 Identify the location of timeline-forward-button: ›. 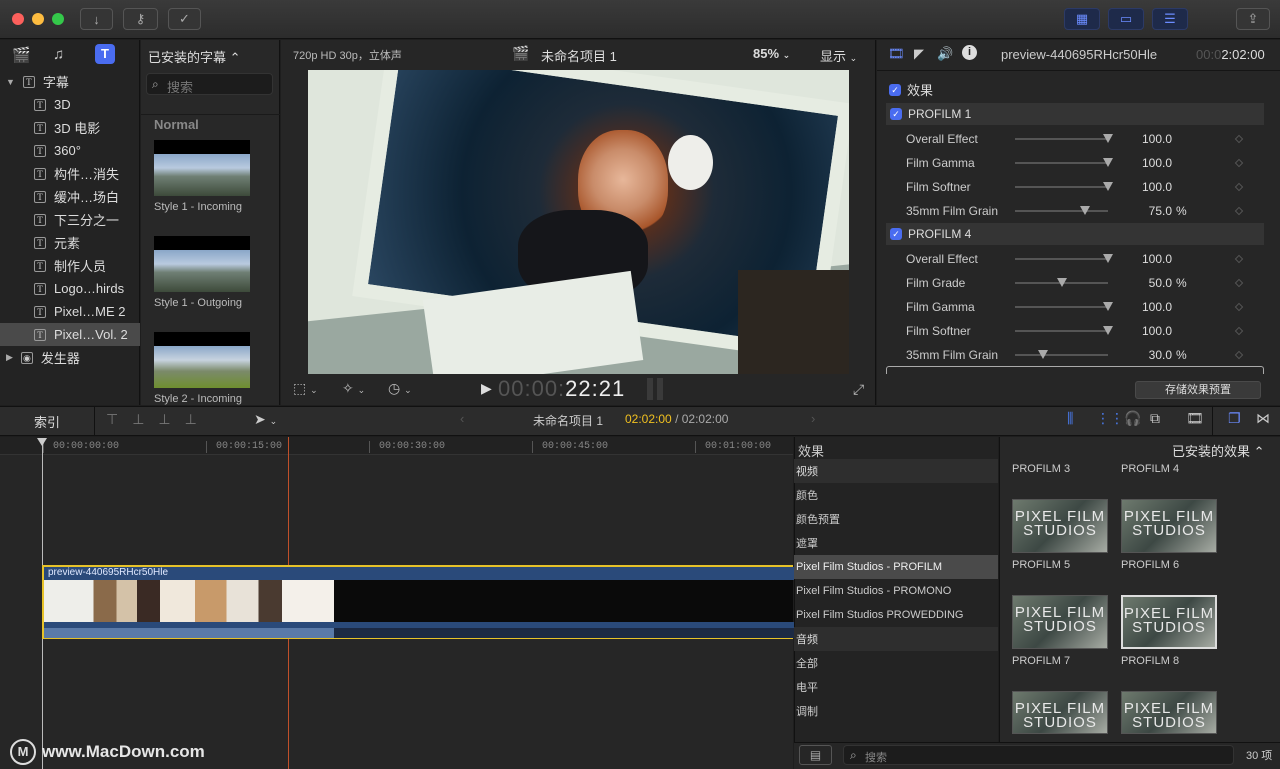
(813, 418).